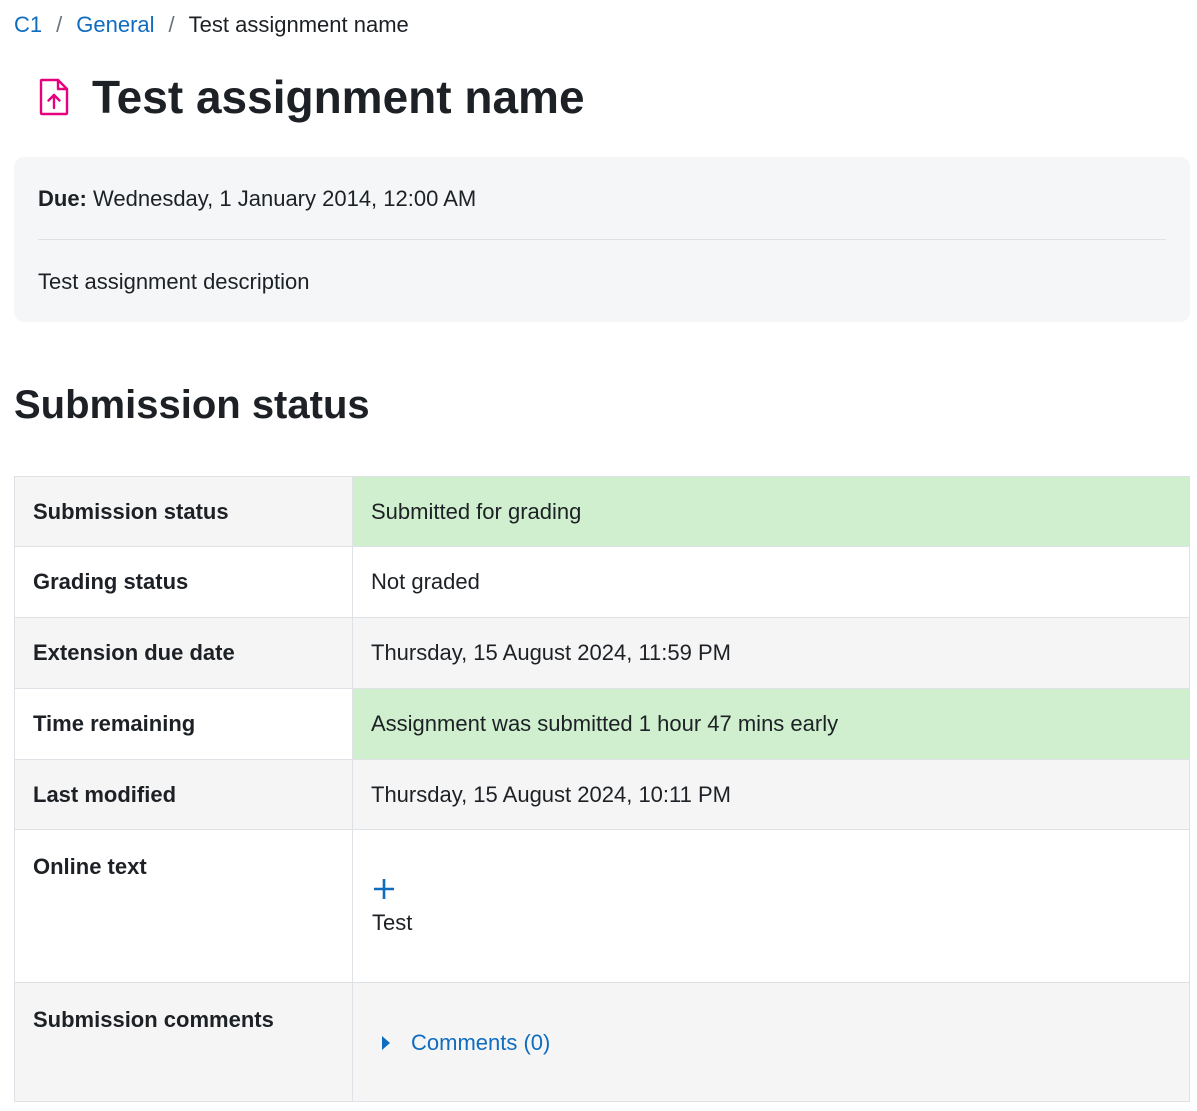 The height and width of the screenshot is (1111, 1197). What do you see at coordinates (338, 97) in the screenshot?
I see `page-title: Test assignment name` at bounding box center [338, 97].